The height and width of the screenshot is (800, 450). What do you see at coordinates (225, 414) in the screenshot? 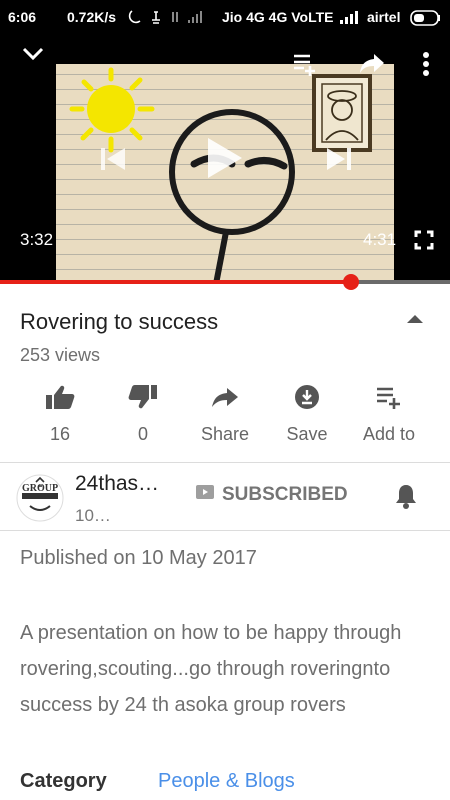
I see `share-button: Share` at bounding box center [225, 414].